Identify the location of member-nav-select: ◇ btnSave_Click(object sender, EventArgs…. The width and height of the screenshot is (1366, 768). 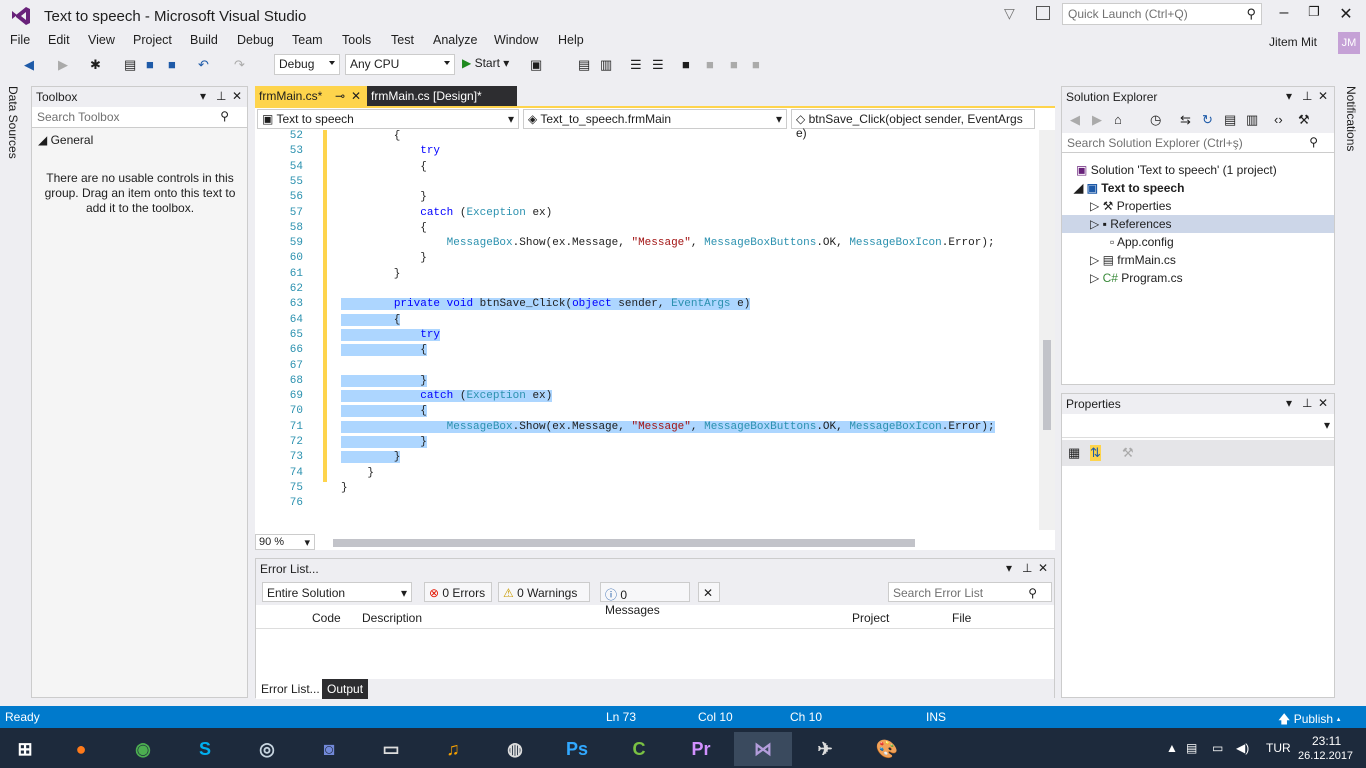
(913, 124).